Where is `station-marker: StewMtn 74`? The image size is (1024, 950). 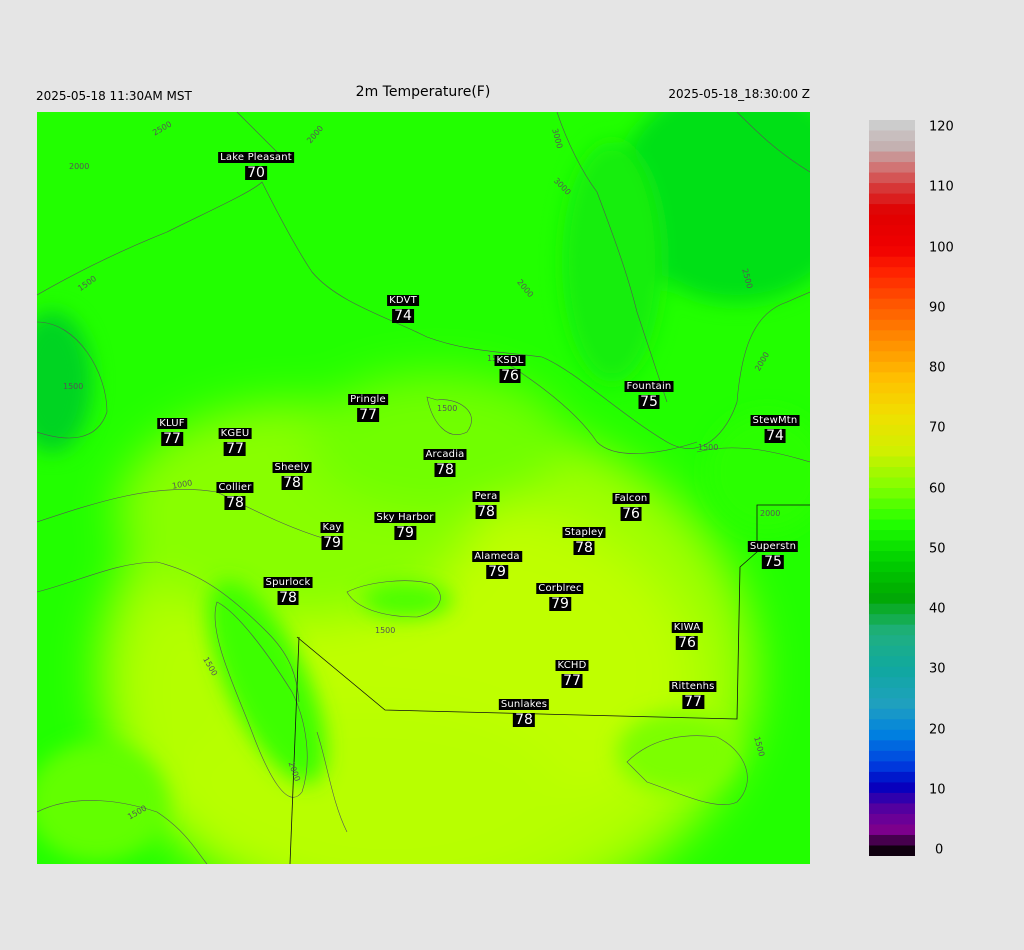
station-marker: StewMtn 74 is located at coordinates (775, 426).